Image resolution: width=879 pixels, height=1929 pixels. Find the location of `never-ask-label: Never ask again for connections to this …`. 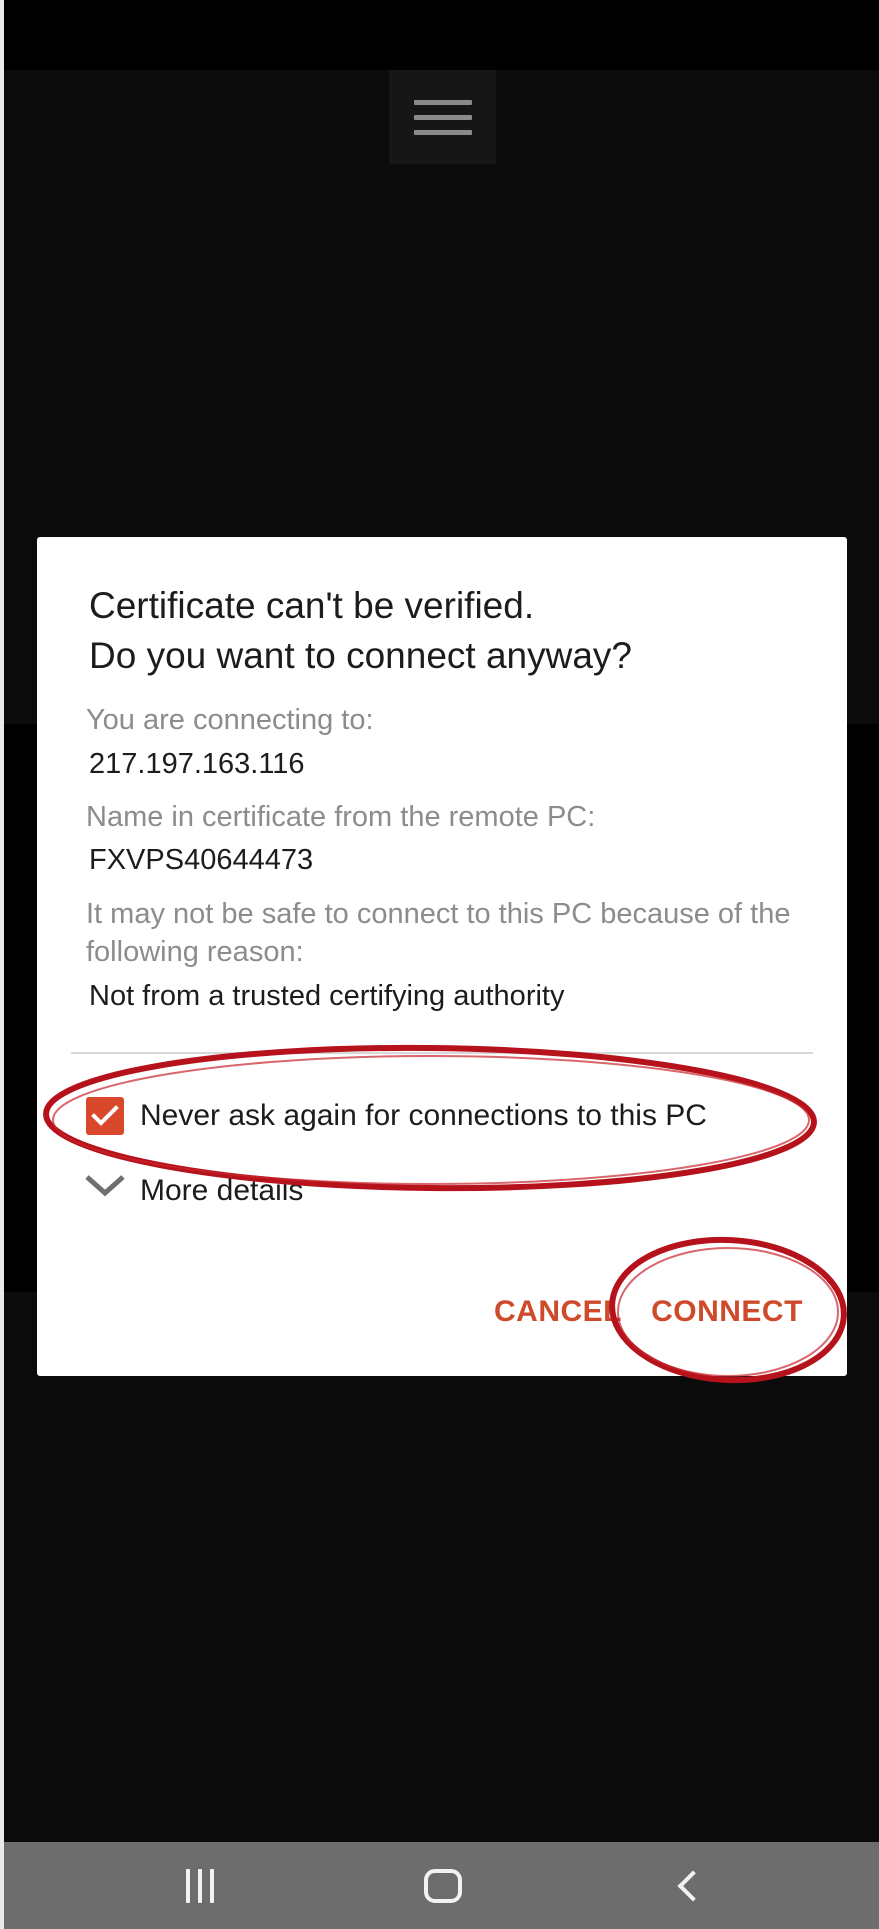

never-ask-label: Never ask again for connections to this … is located at coordinates (460, 1116).